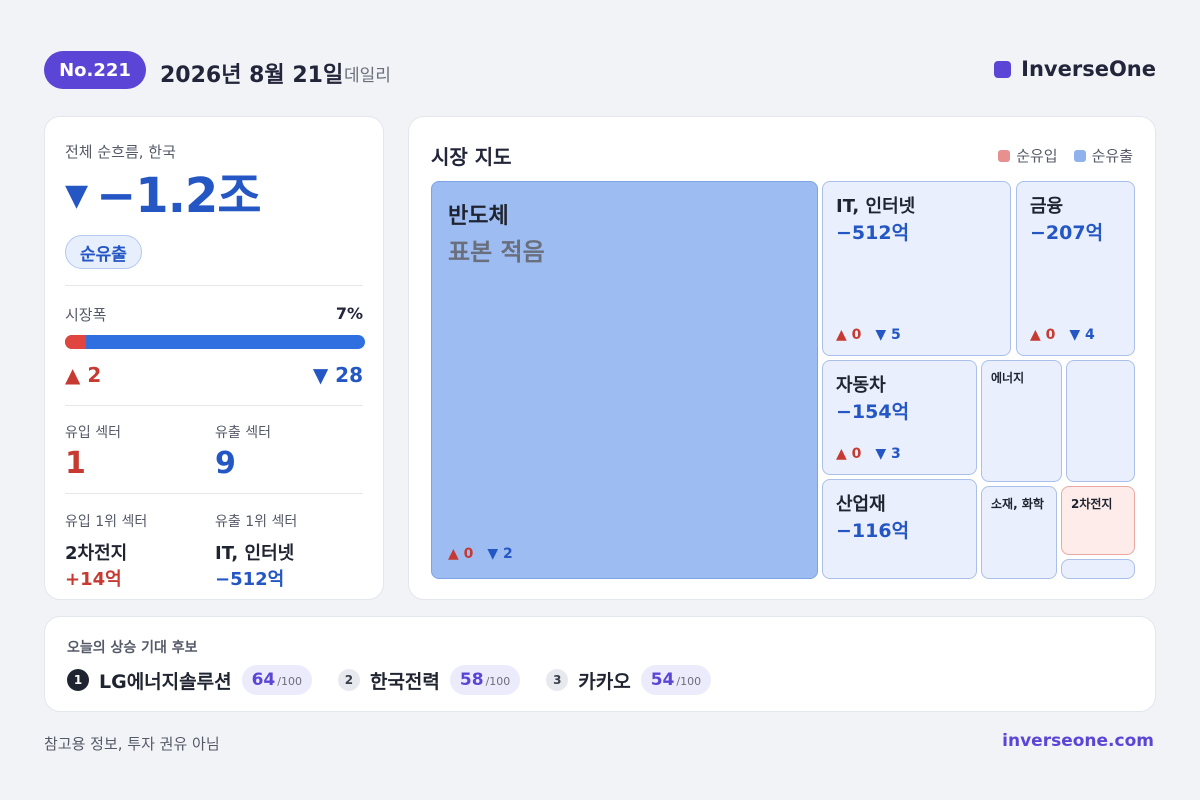  What do you see at coordinates (83, 375) in the screenshot?
I see `advancers-count: ▲ 2` at bounding box center [83, 375].